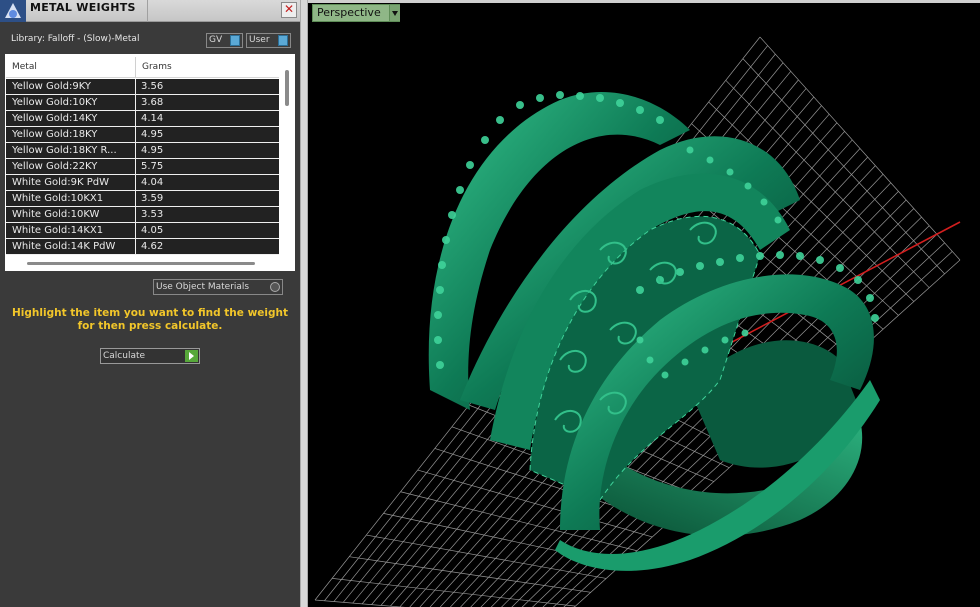  What do you see at coordinates (152, 214) in the screenshot?
I see `grams-cell: 3.53` at bounding box center [152, 214].